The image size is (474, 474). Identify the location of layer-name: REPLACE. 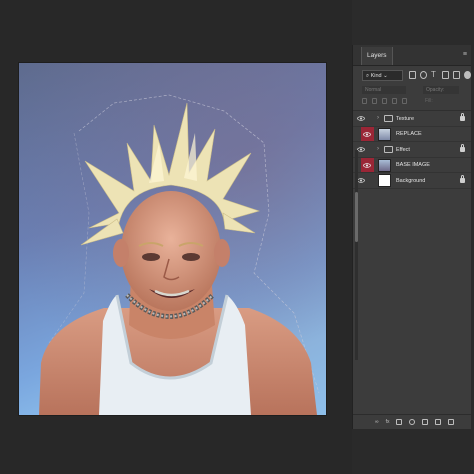
(409, 134).